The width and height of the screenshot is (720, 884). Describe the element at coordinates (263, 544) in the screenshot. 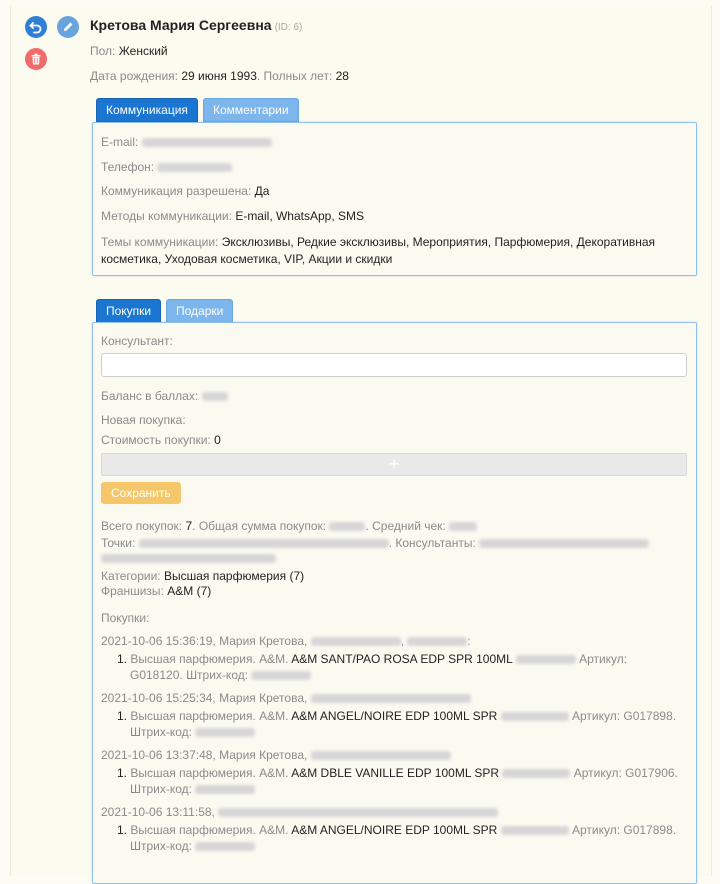

I see `points-redacted` at that location.